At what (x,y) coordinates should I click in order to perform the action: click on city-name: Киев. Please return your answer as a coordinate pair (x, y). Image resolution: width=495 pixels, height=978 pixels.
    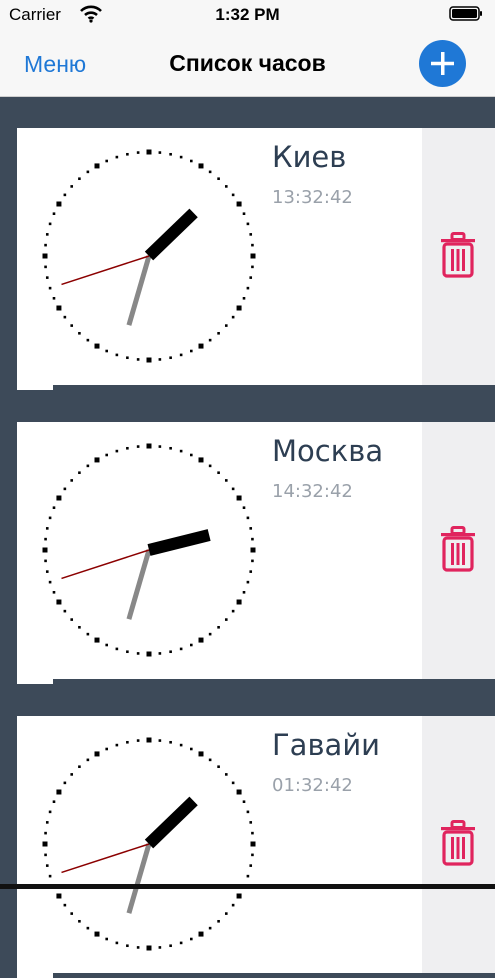
    Looking at the image, I should click on (309, 157).